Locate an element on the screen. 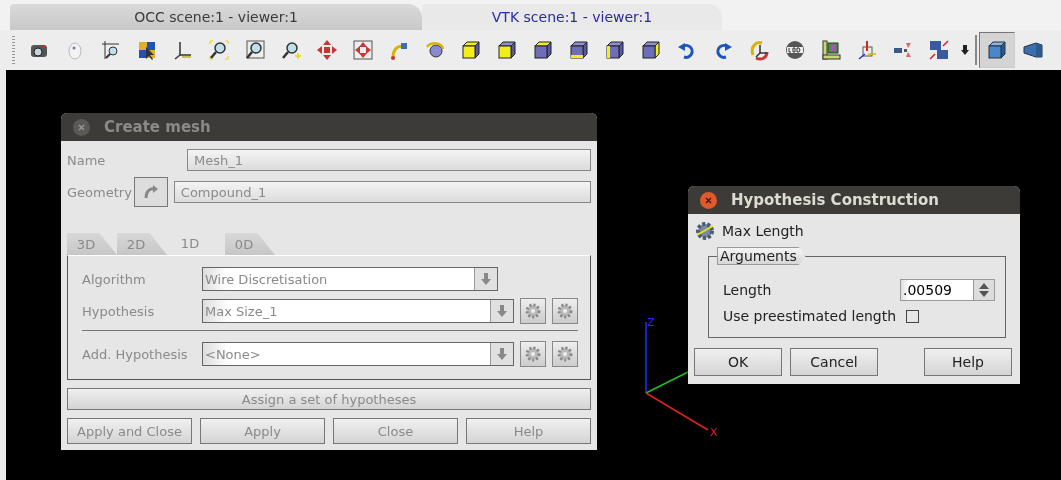 The width and height of the screenshot is (1061, 480). wedge-icon is located at coordinates (1033, 50).